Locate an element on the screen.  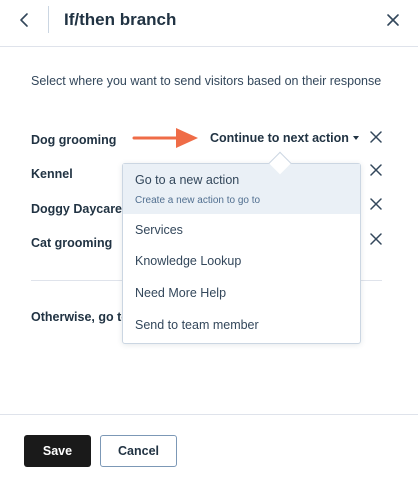
panel-footer: Save Cancel is located at coordinates (209, 447).